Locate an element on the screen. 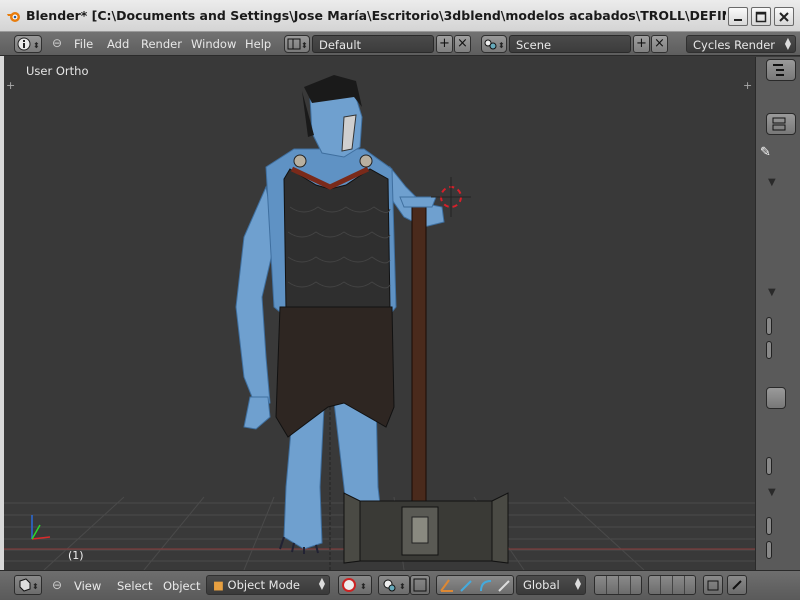 This screenshot has height=600, width=800. right-panel-strip: ✎ ▼ ▼ ▼ is located at coordinates (777, 313).